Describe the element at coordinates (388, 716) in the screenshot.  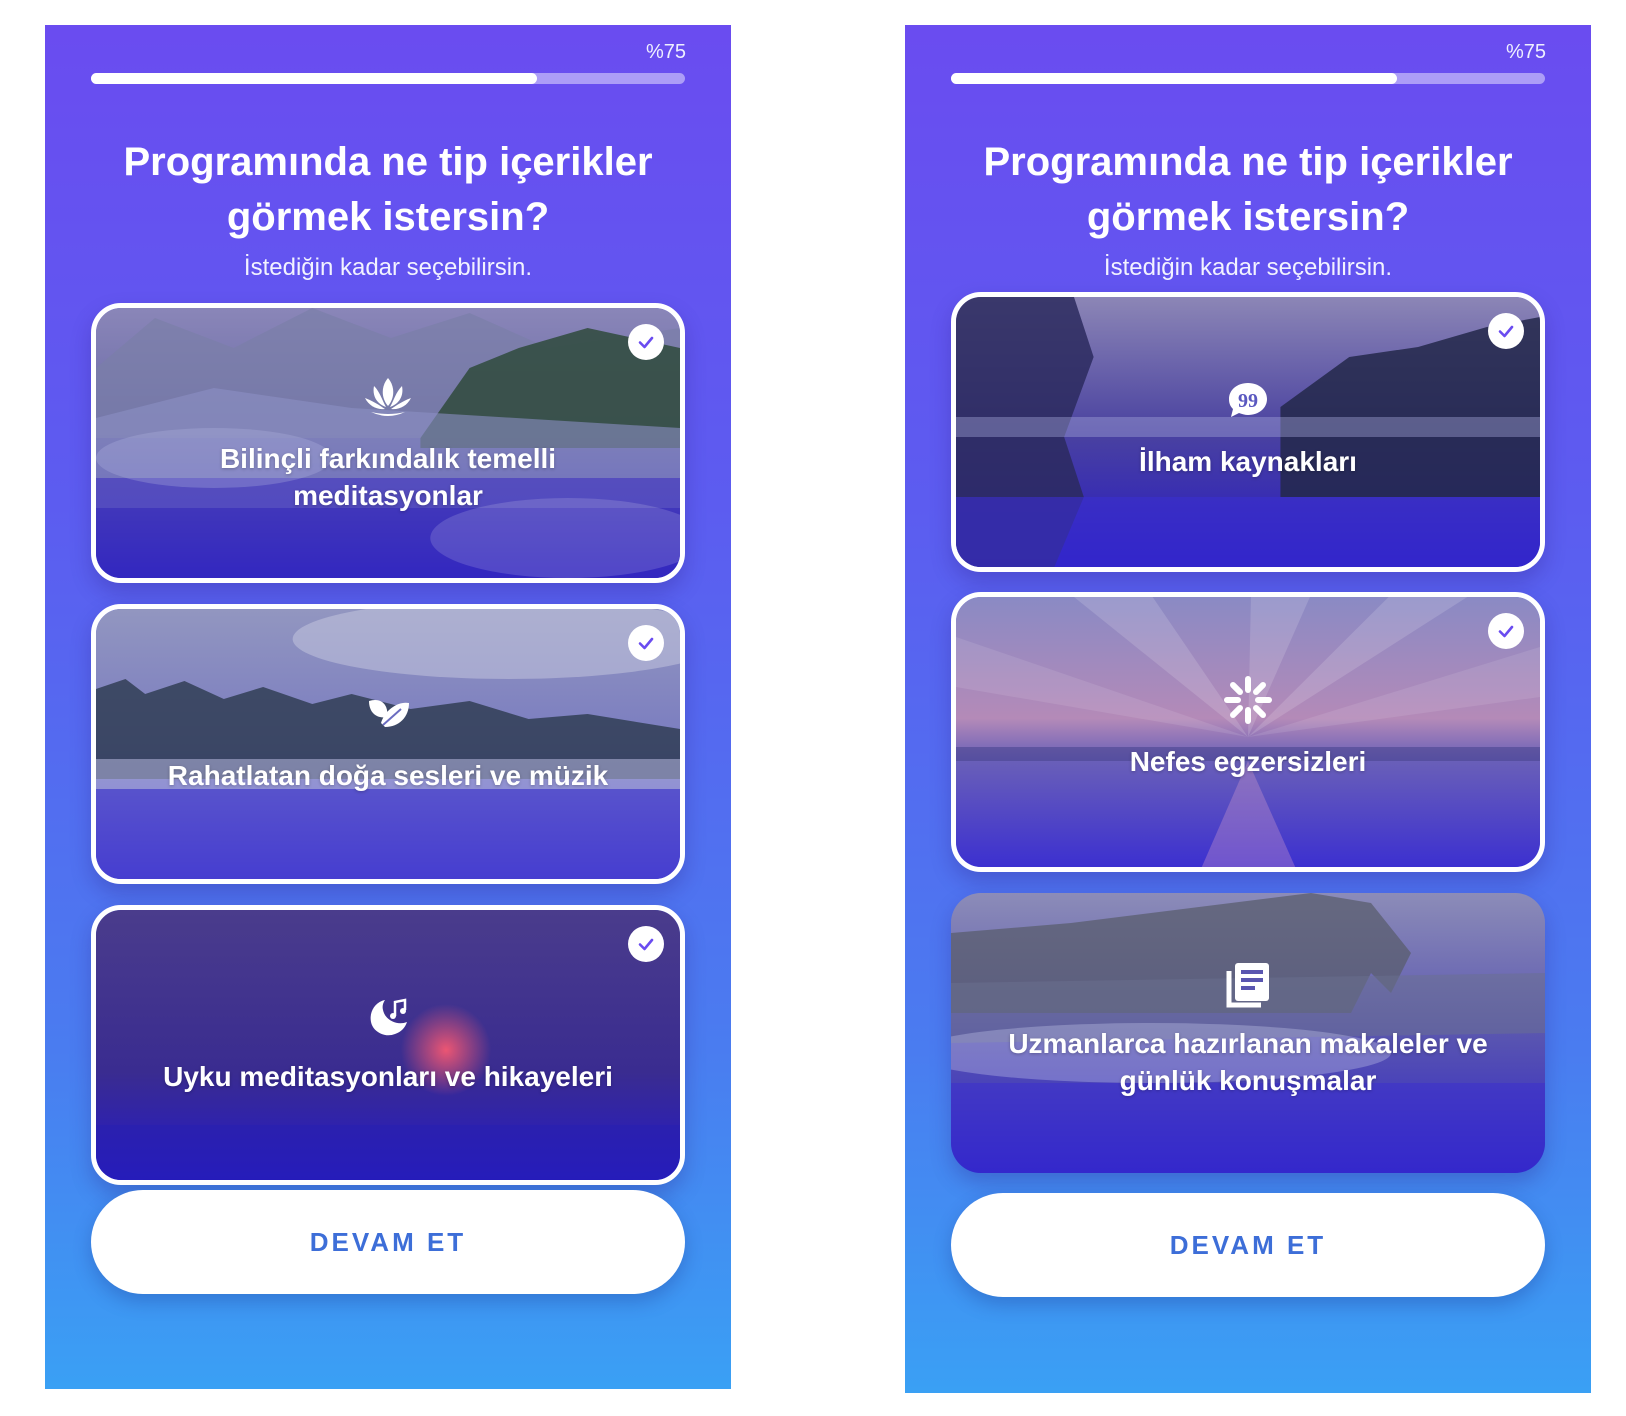
I see `leaves-icon` at that location.